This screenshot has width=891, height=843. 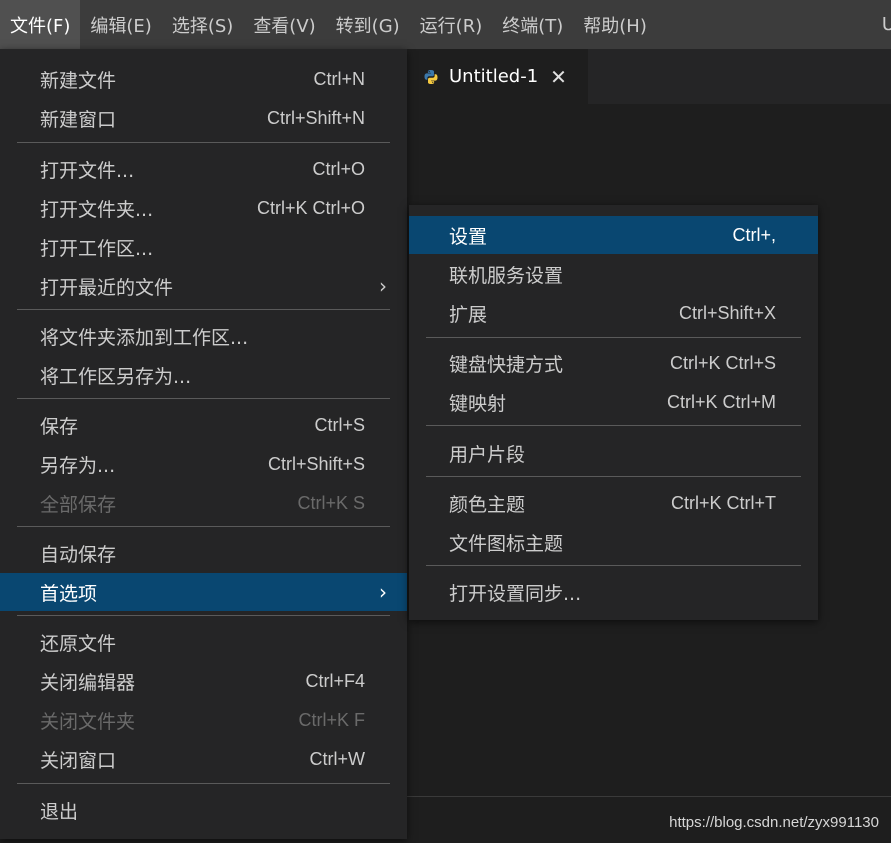 What do you see at coordinates (339, 78) in the screenshot?
I see `menu-item-shortcut: Ctrl+N` at bounding box center [339, 78].